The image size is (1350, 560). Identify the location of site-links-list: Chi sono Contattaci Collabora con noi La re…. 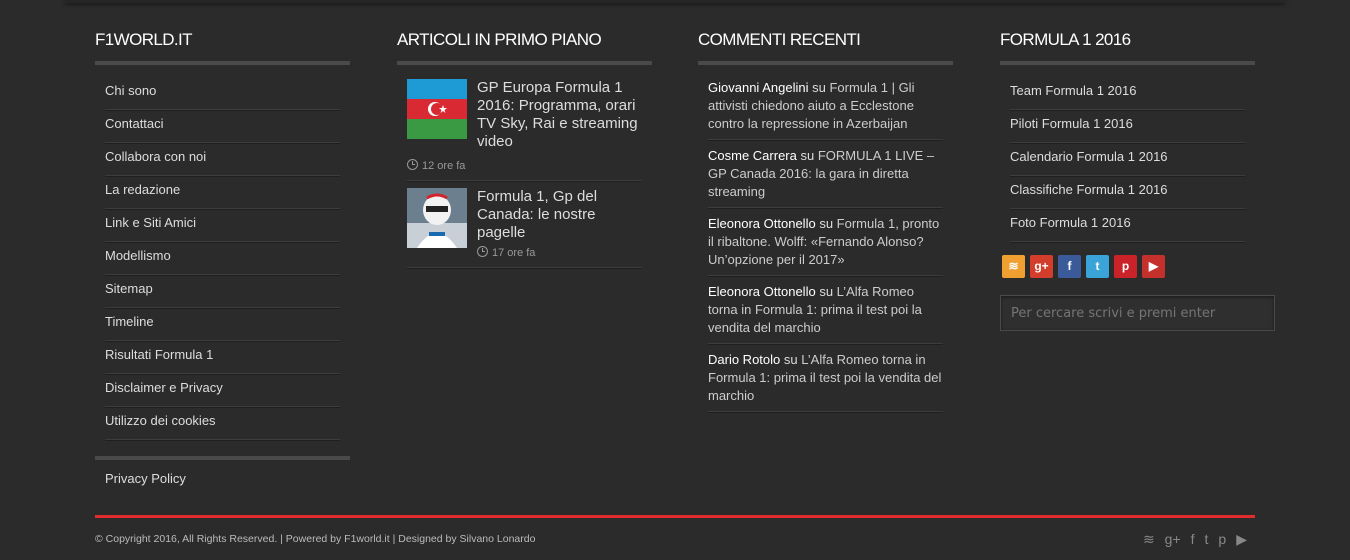
(222, 259).